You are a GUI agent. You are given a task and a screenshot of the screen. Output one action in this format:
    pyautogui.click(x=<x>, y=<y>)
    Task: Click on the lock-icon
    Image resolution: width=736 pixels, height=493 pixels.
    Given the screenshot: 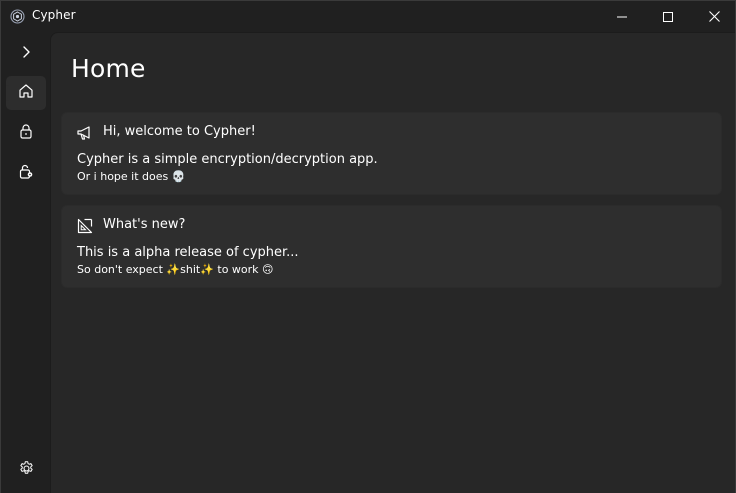 What is the action you would take?
    pyautogui.click(x=26, y=133)
    